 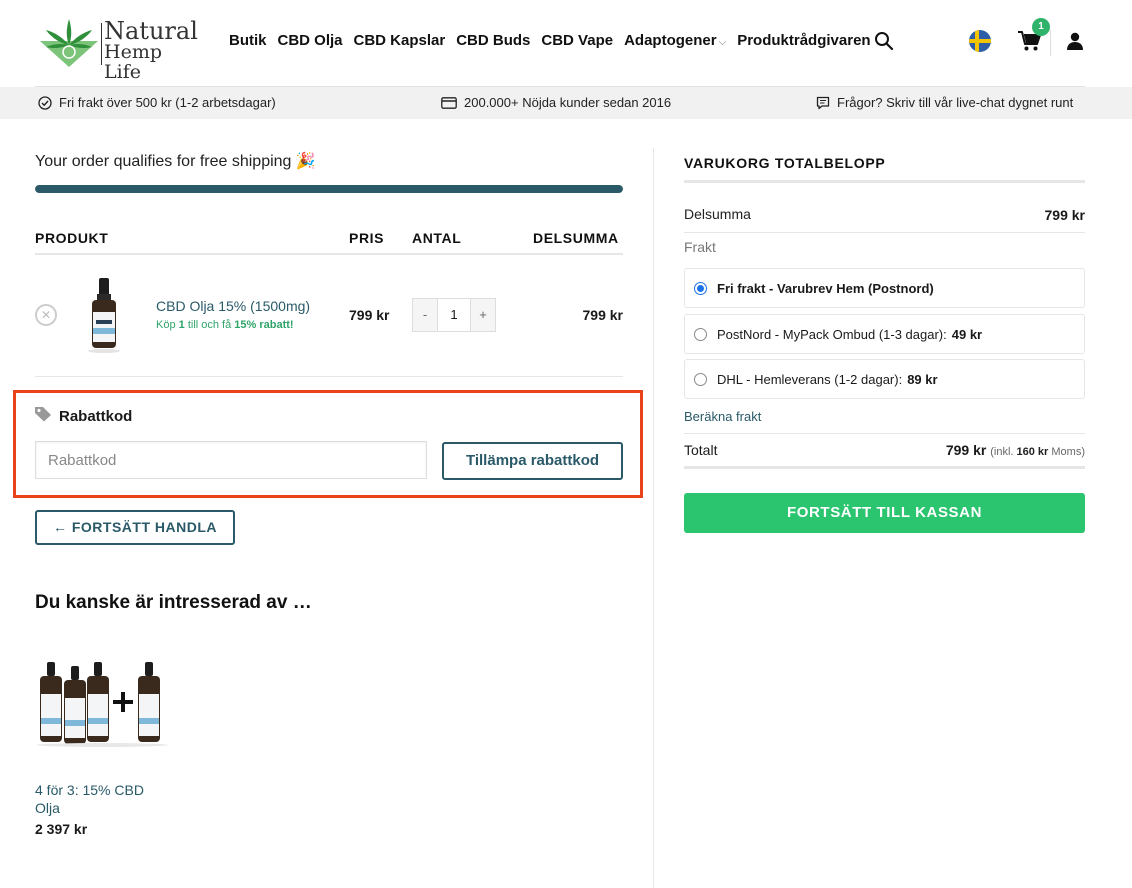 I want to click on product-promo: Köp 1 till och få 15% rabatt!, so click(x=225, y=325).